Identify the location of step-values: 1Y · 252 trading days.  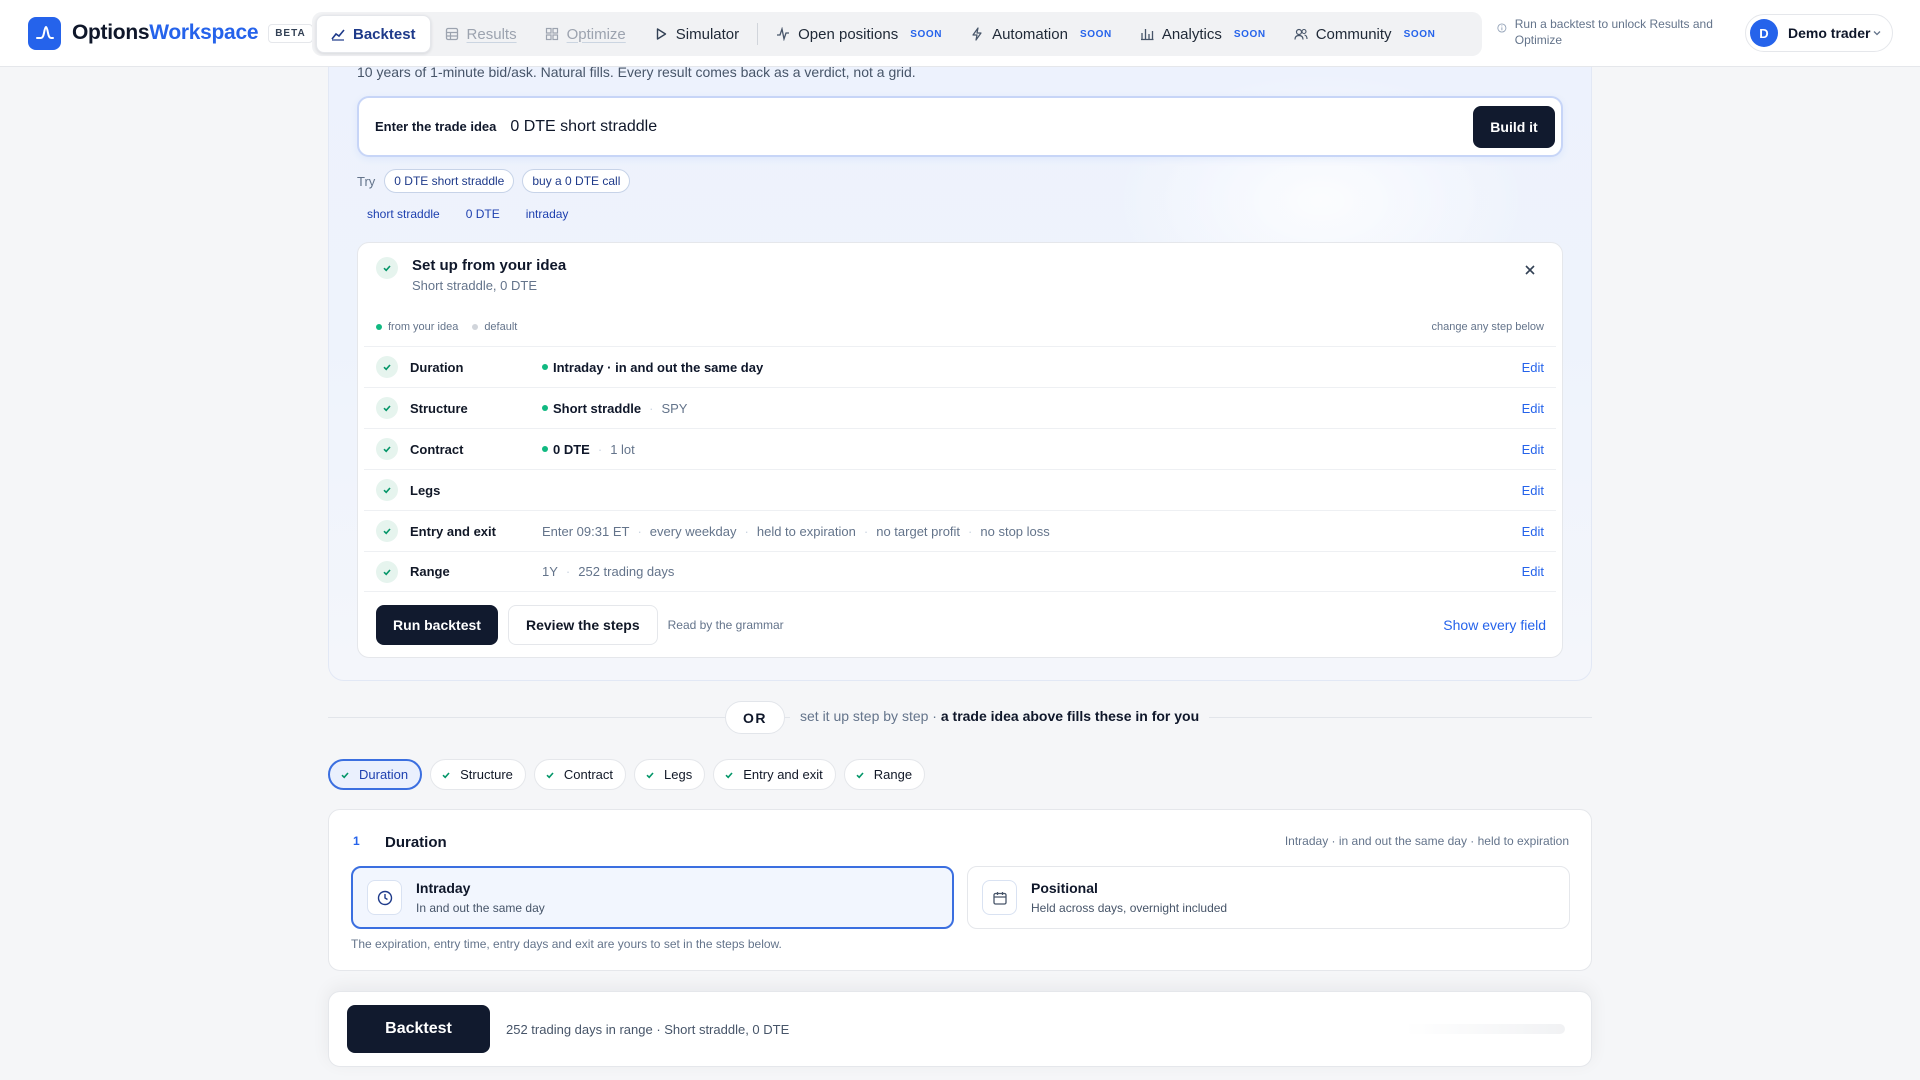
(1032, 571).